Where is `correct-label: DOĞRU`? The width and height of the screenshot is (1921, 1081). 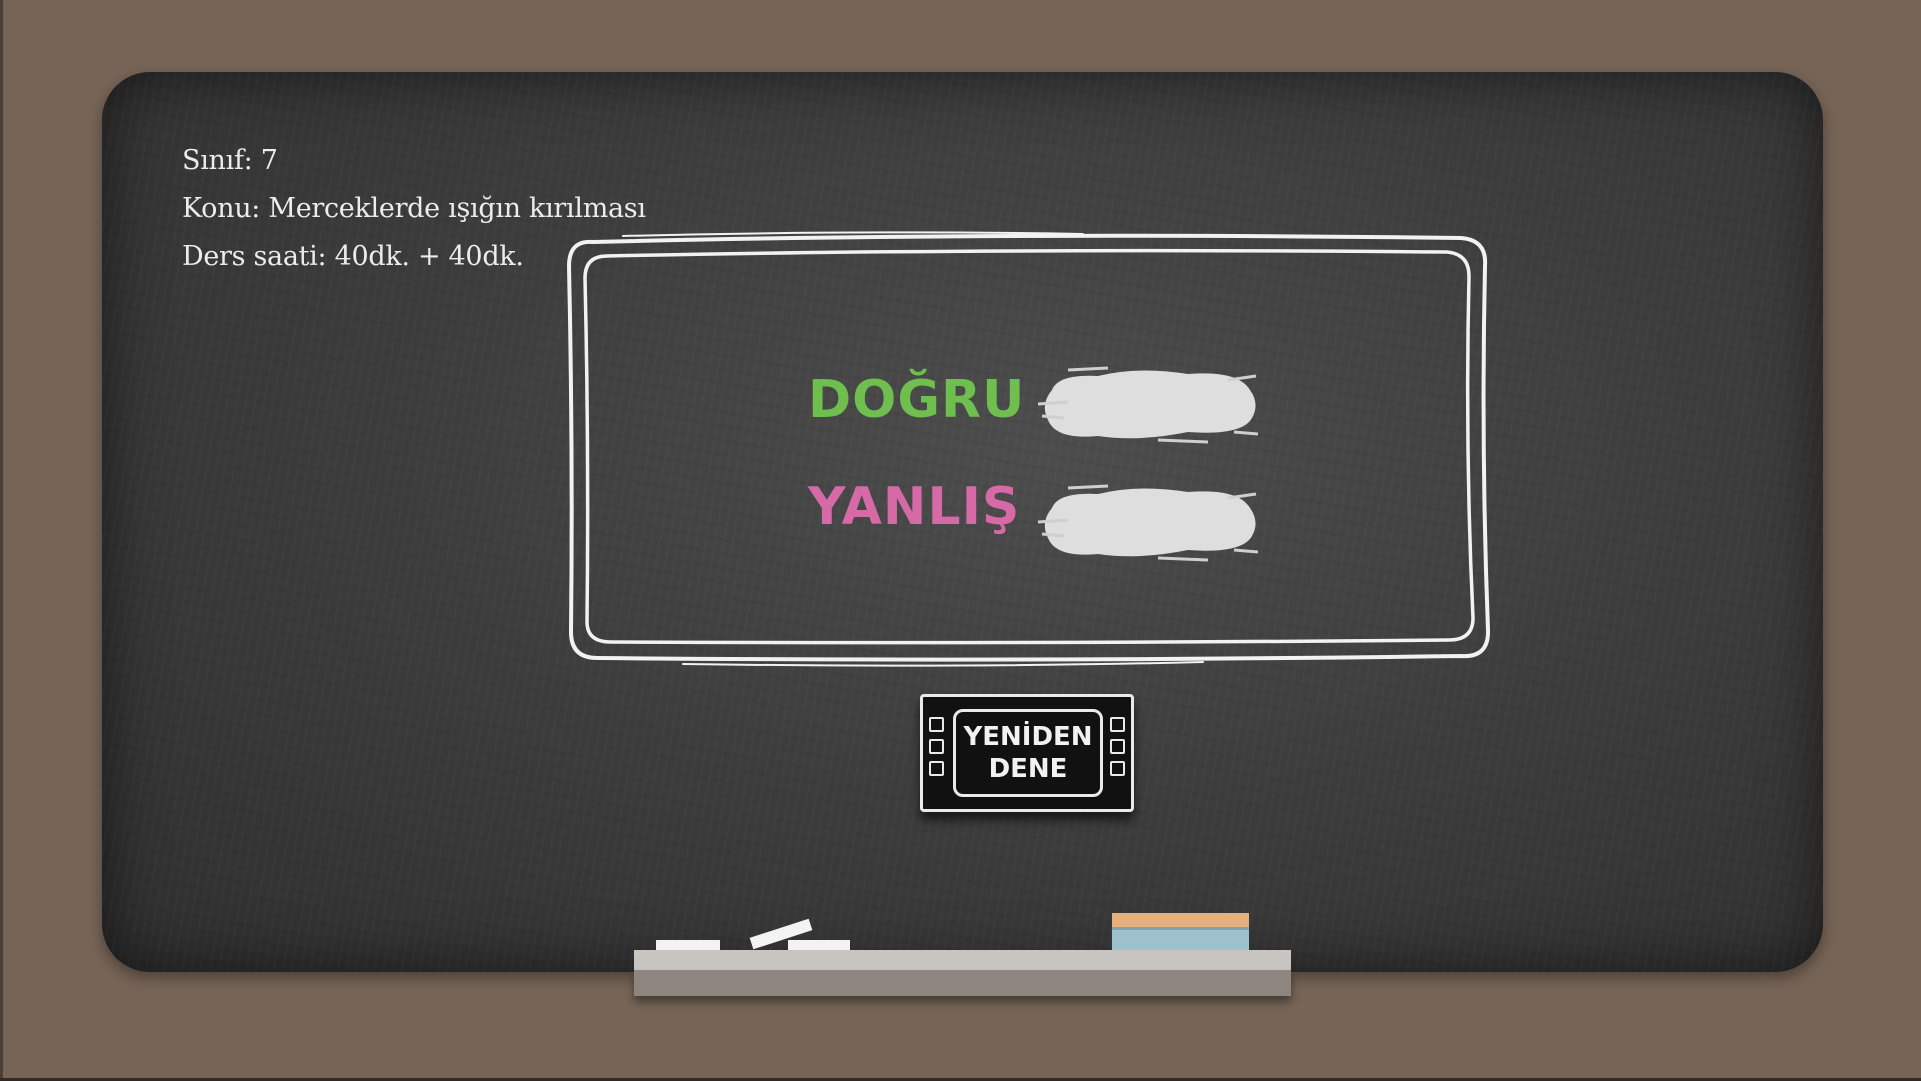 correct-label: DOĞRU is located at coordinates (917, 400).